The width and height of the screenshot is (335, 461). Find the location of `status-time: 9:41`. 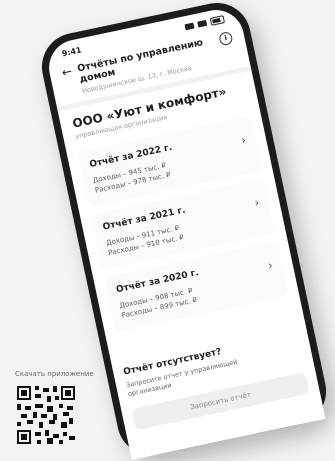

status-time: 9:41 is located at coordinates (71, 51).